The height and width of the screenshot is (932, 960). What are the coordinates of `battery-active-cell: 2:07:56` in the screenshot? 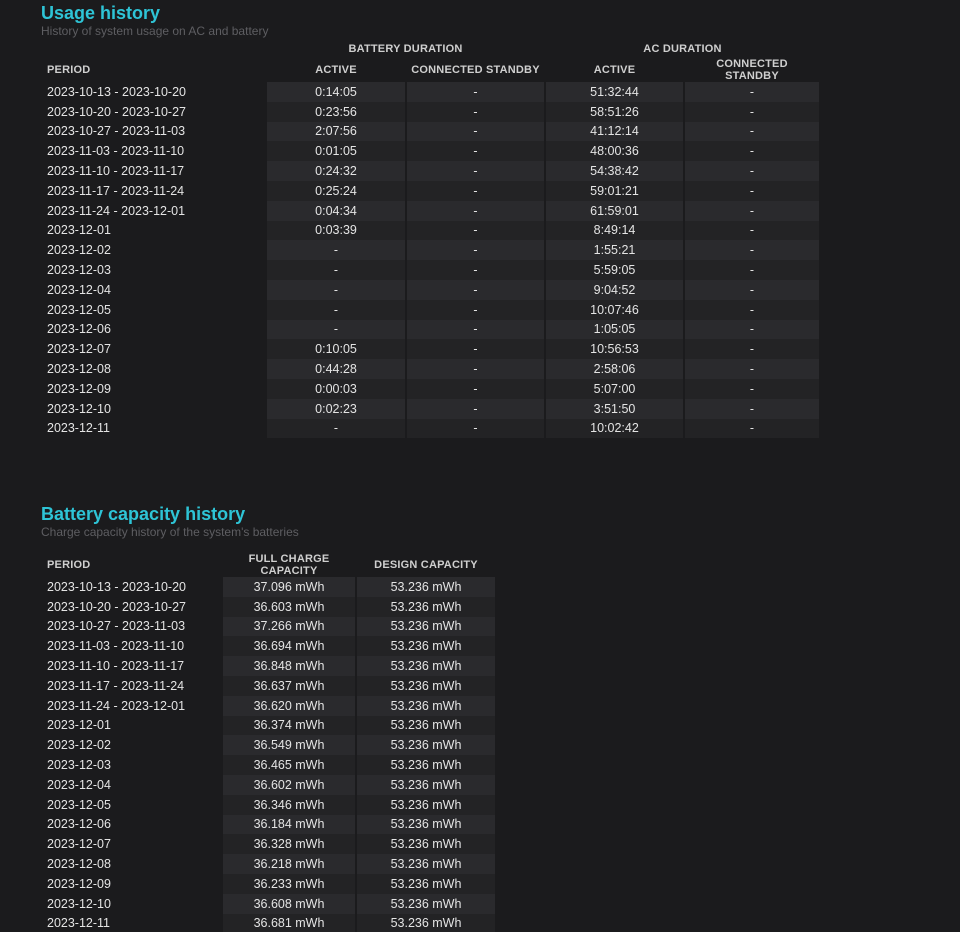 It's located at (336, 131).